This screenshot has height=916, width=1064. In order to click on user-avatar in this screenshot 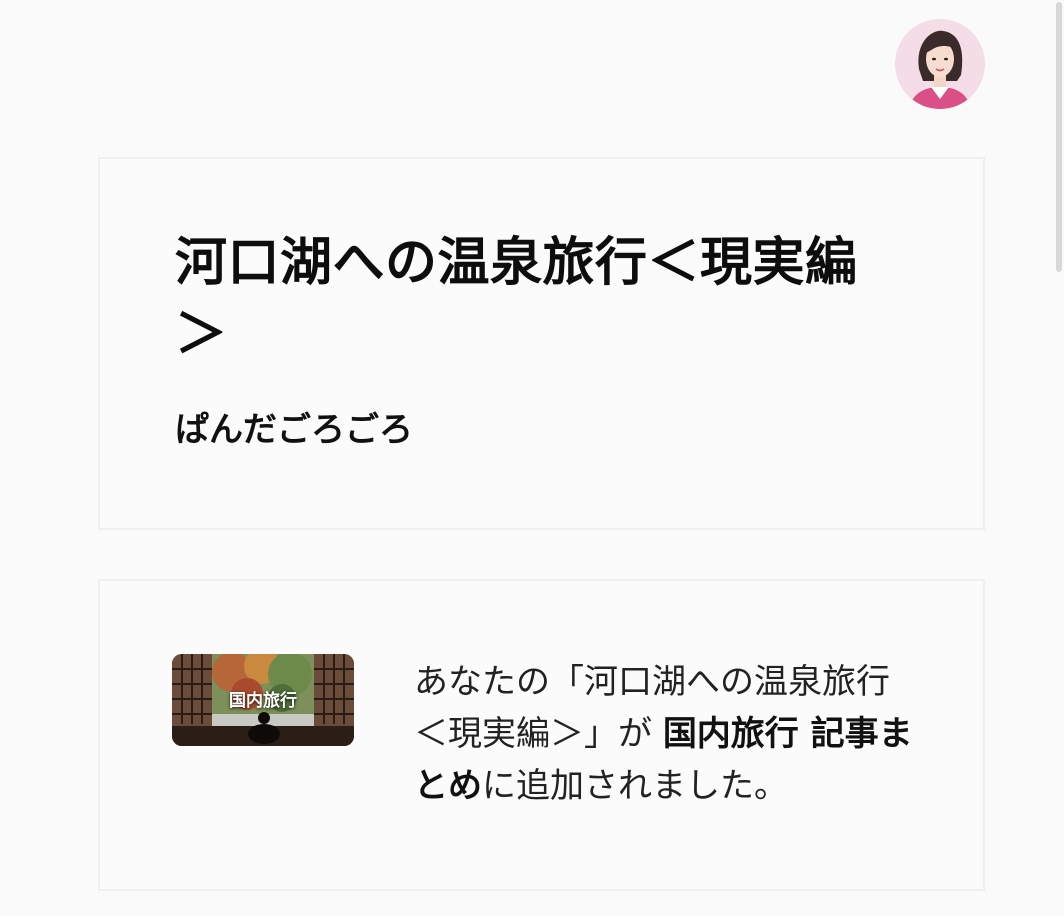, I will do `click(940, 64)`.